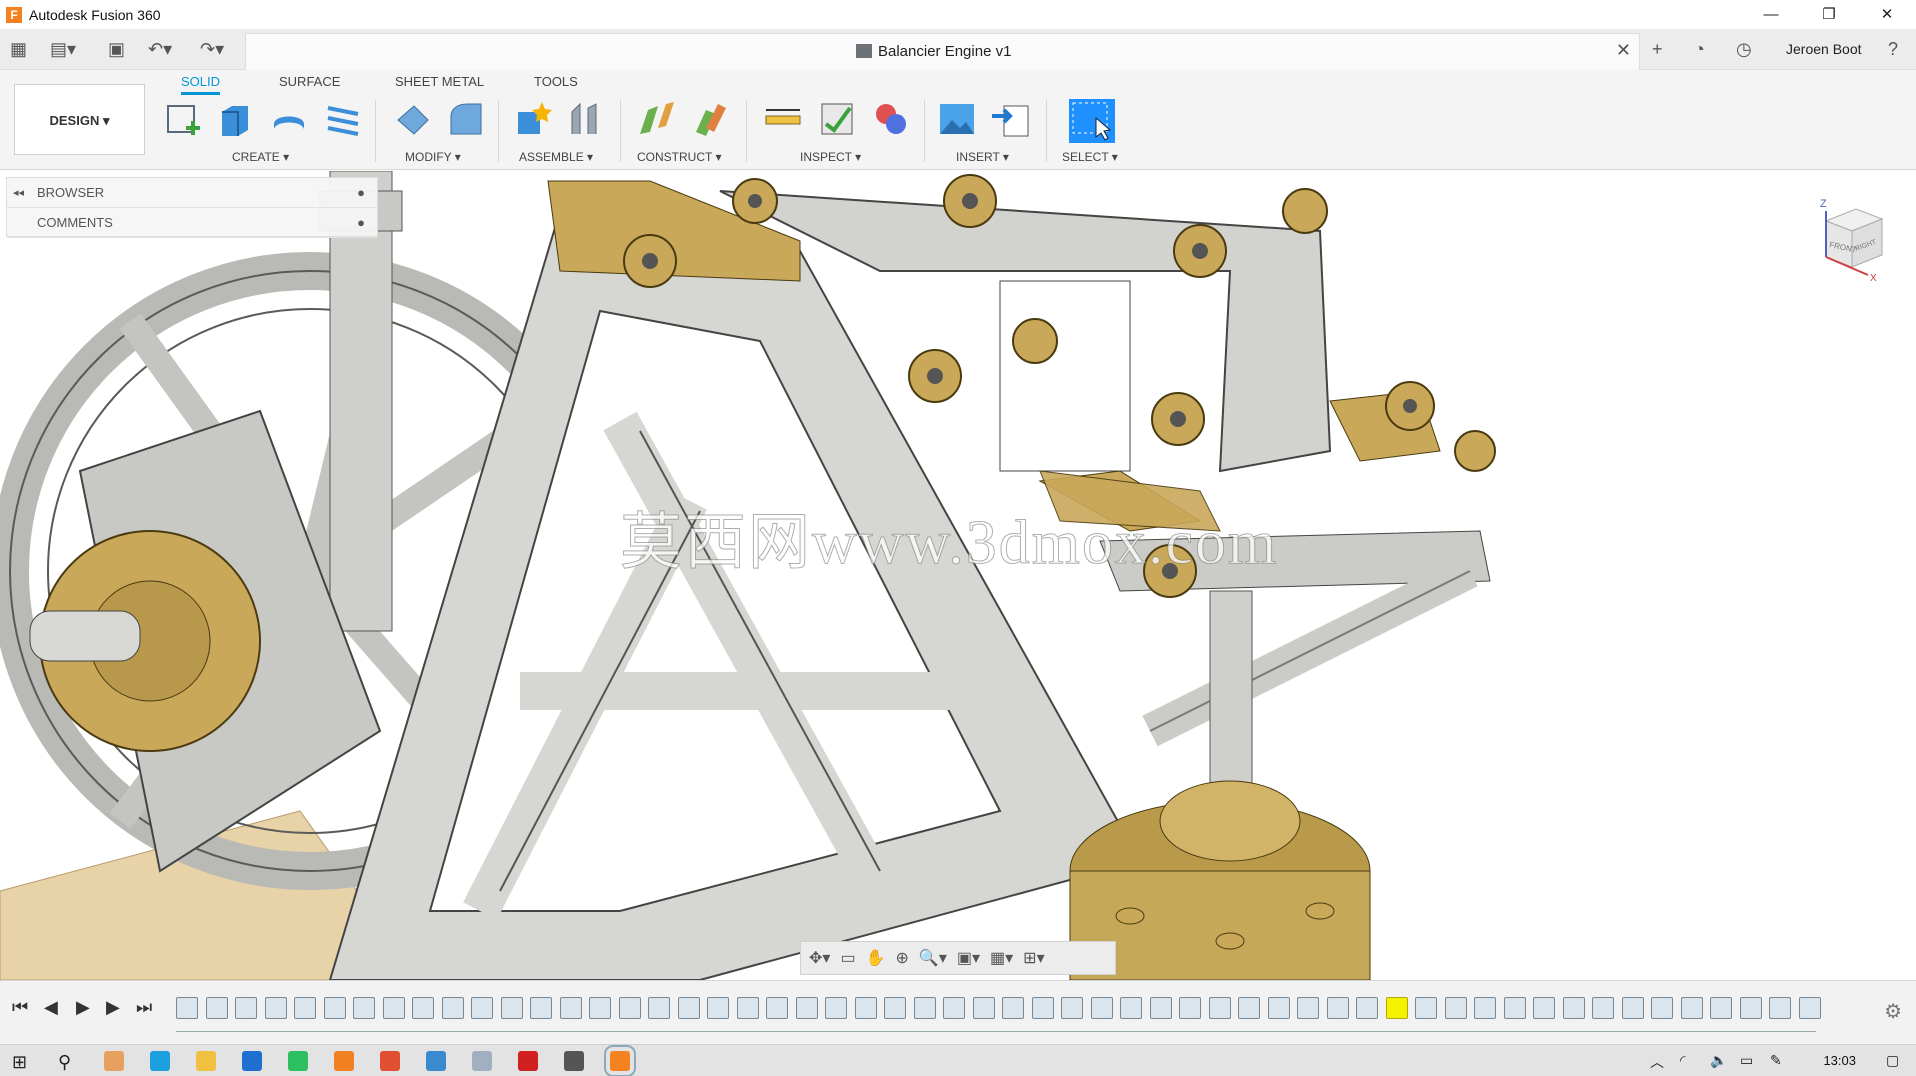  Describe the element at coordinates (1744, 49) in the screenshot. I see `job-status-clock-icon: ◷` at that location.